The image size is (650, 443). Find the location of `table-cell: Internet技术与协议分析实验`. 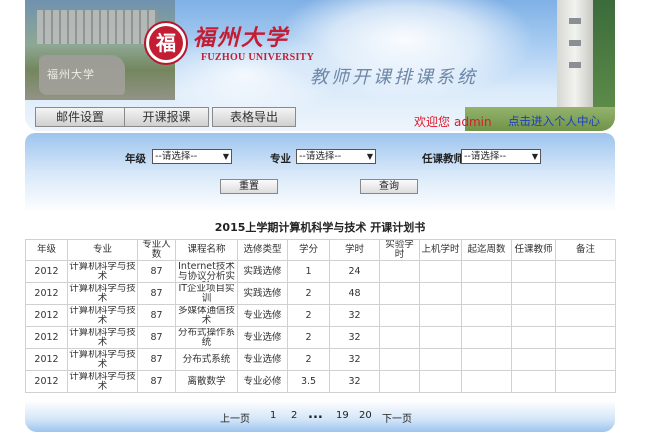

table-cell: Internet技术与协议分析实验 is located at coordinates (206, 271).